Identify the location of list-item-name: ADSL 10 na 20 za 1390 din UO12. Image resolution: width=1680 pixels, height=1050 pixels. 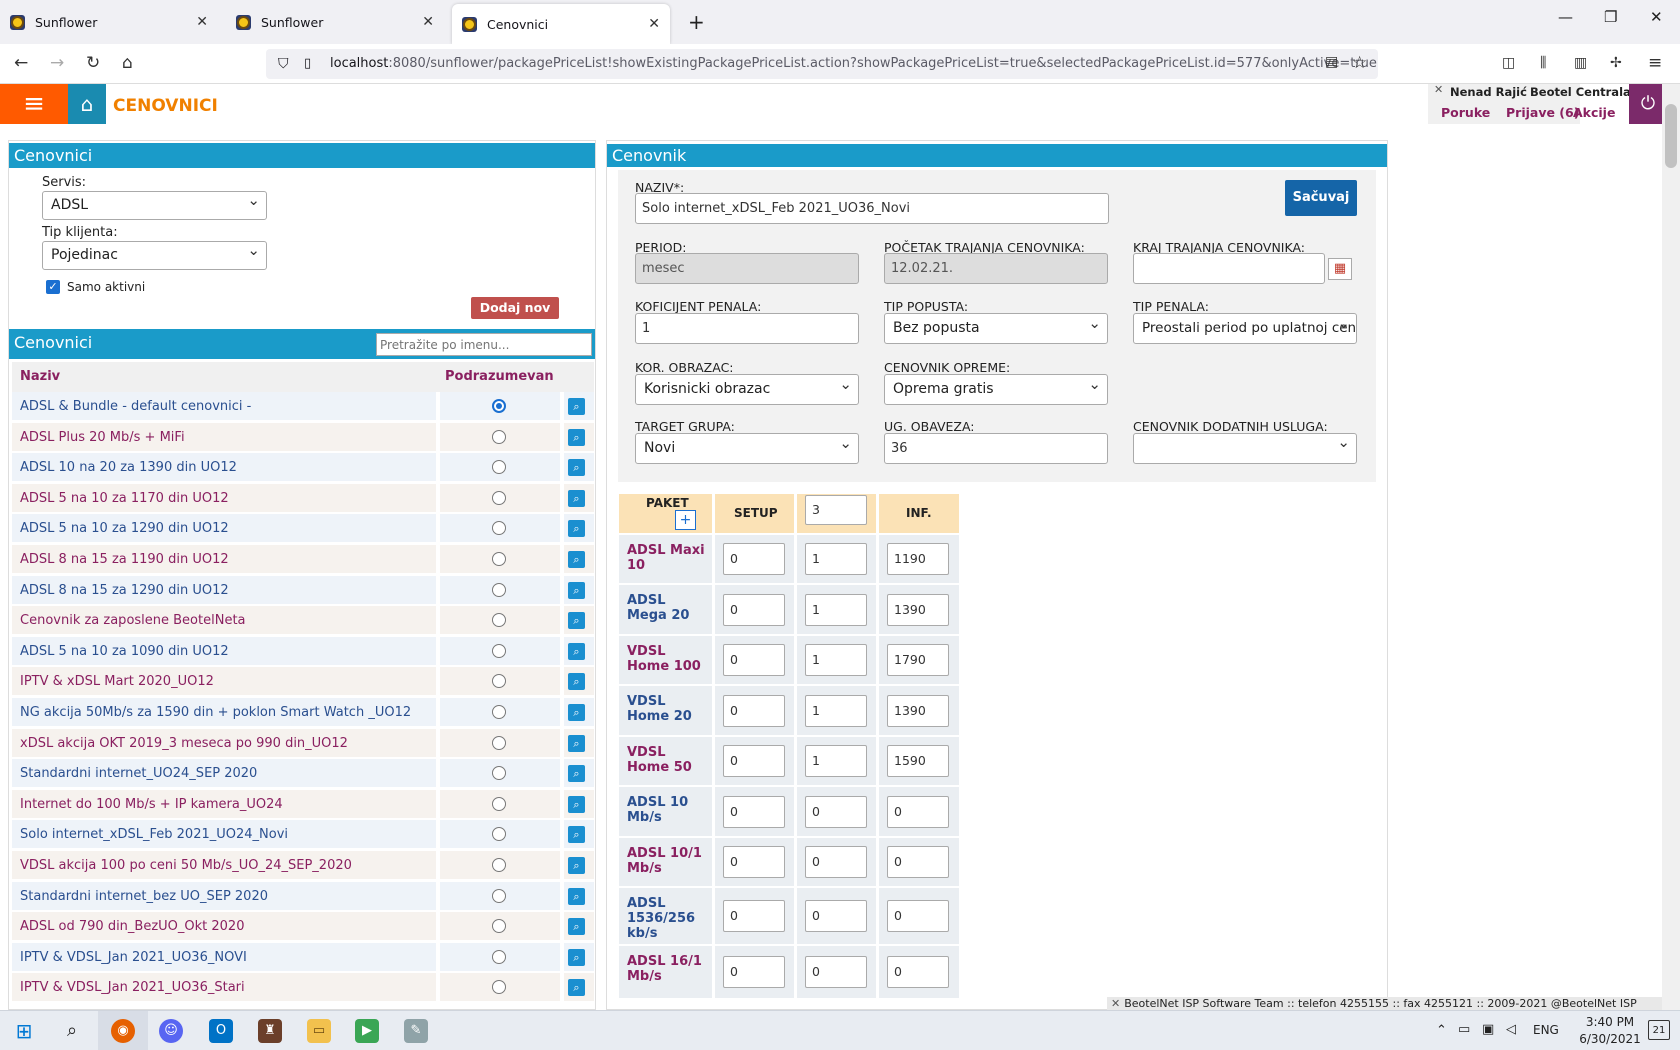
(128, 467).